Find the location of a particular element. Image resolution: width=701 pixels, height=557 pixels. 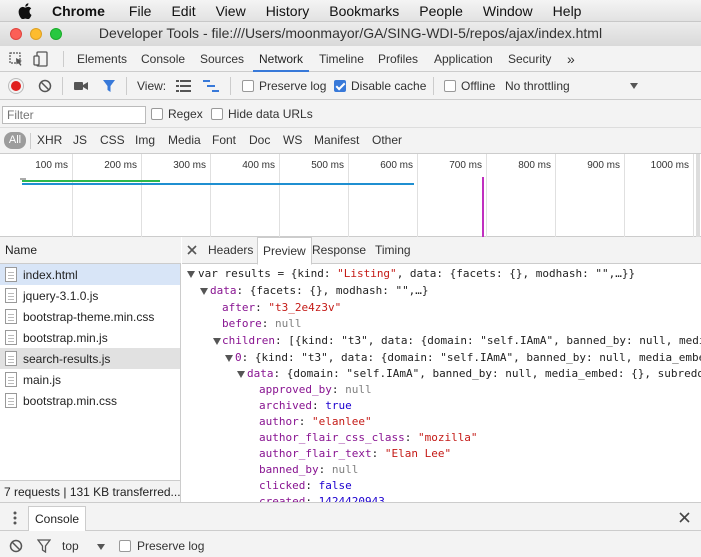

filter-funnel-icon is located at coordinates (109, 86).